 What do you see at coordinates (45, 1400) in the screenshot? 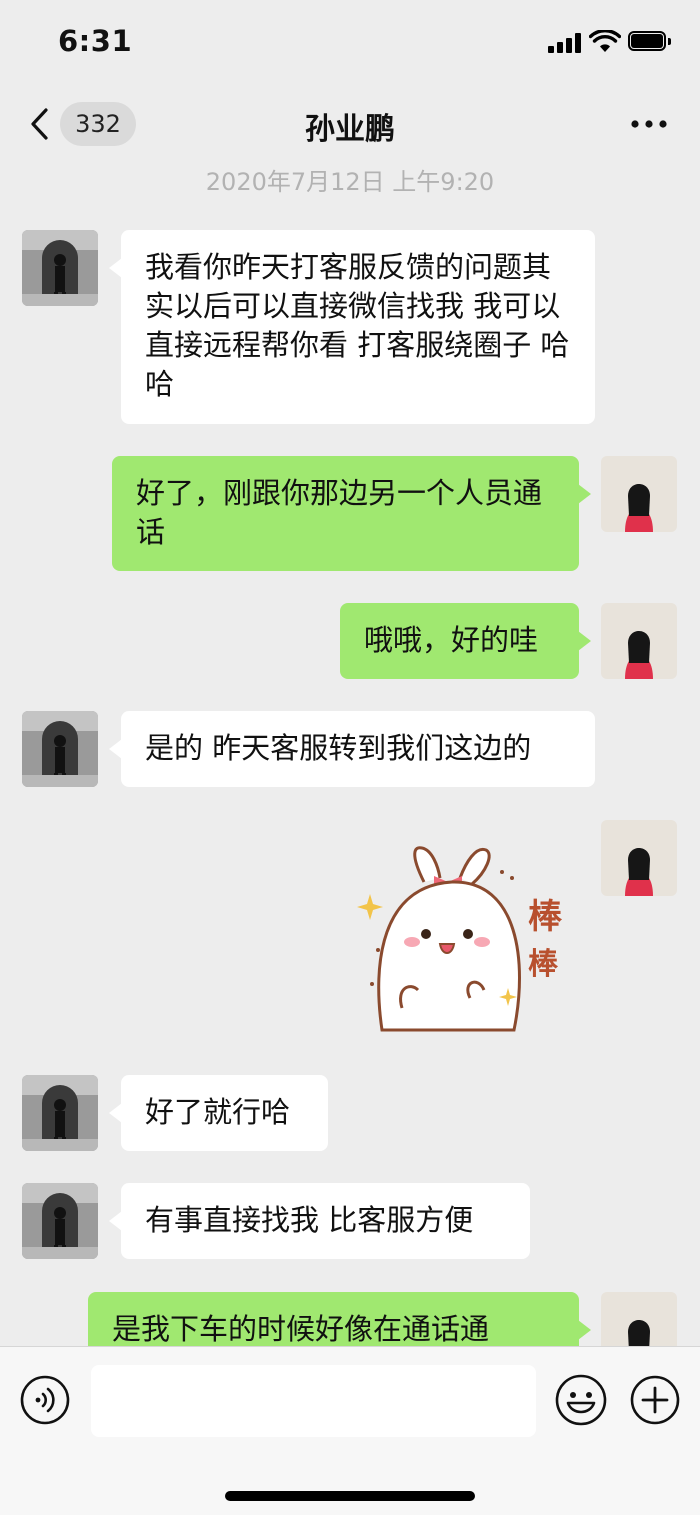
I see `voice-icon` at bounding box center [45, 1400].